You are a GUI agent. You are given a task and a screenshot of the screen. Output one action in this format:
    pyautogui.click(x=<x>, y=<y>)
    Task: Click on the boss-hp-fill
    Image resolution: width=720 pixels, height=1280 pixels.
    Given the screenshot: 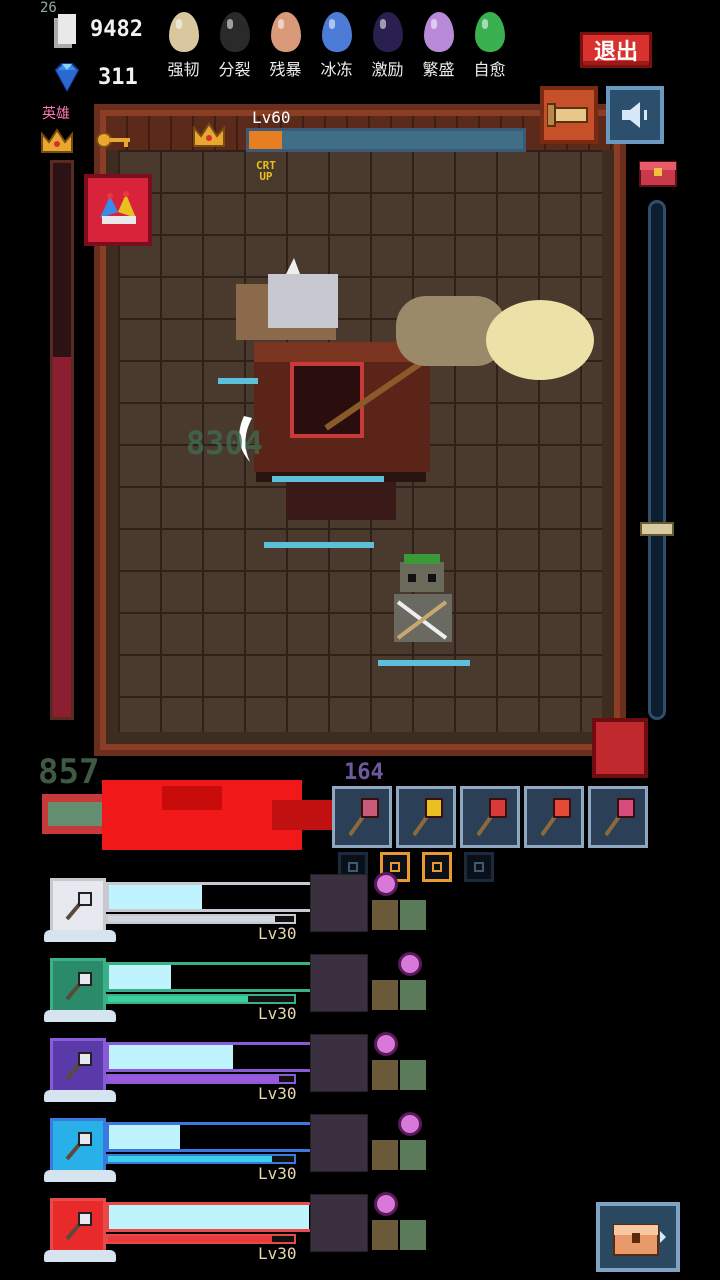 What is the action you would take?
    pyautogui.click(x=265, y=140)
    